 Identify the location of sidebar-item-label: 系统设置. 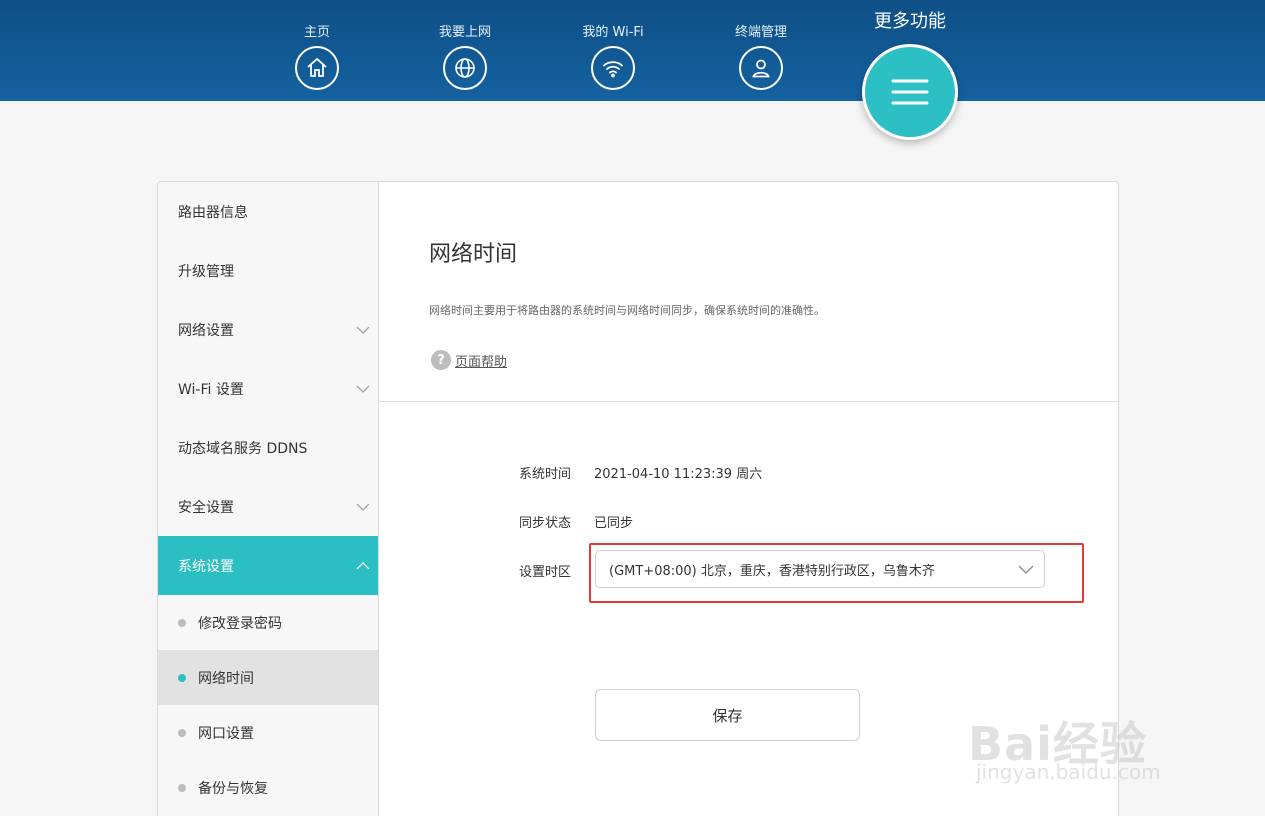
(206, 566).